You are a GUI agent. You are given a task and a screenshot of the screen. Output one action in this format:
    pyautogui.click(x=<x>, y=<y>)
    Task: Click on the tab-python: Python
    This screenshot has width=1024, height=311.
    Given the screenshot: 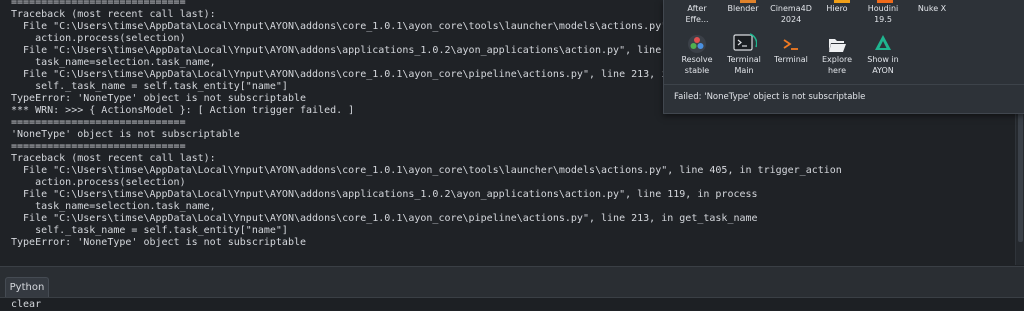 What is the action you would take?
    pyautogui.click(x=27, y=287)
    